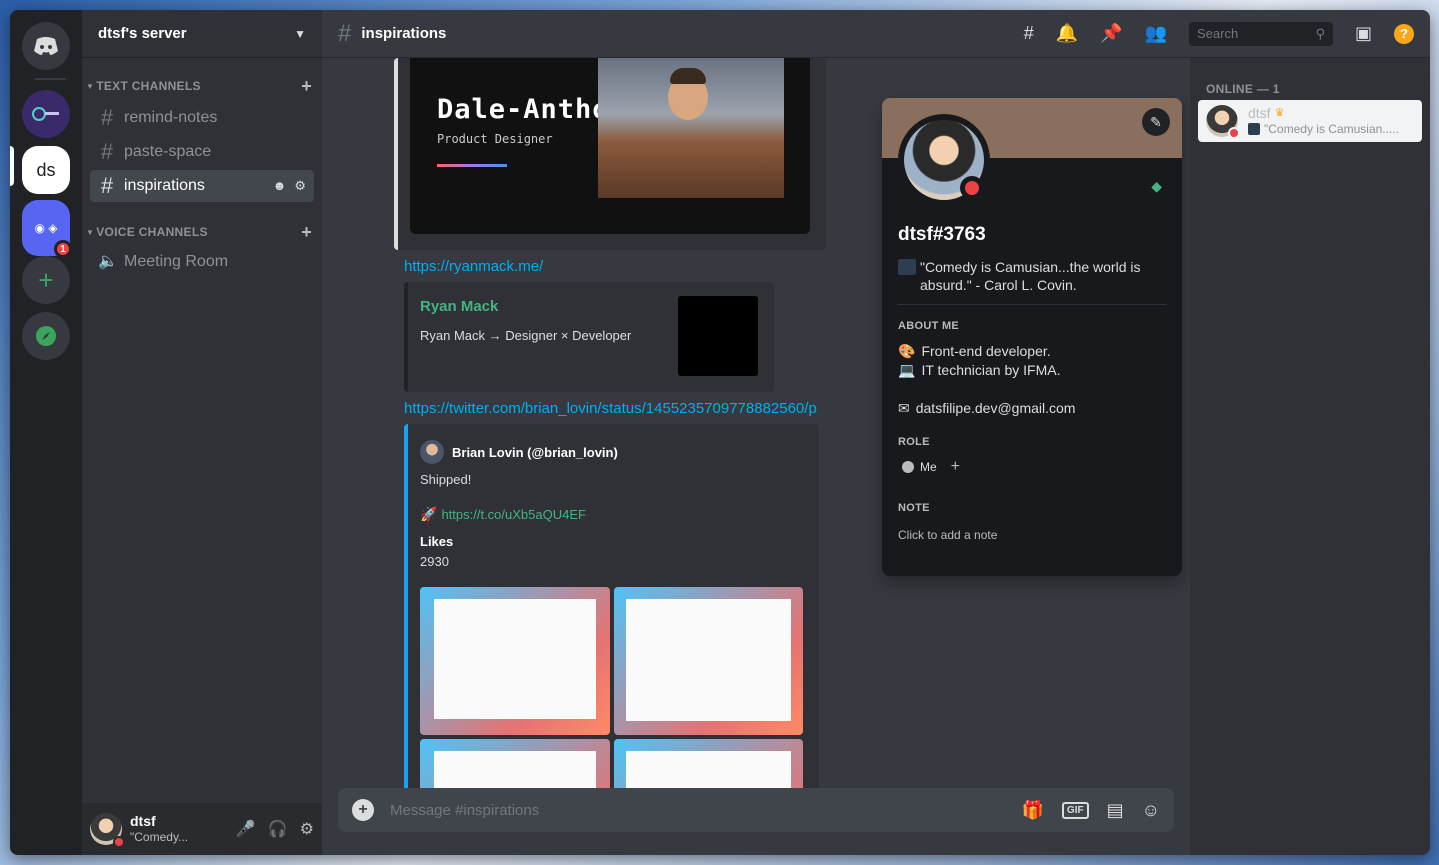  What do you see at coordinates (919, 467) in the screenshot?
I see `role-pill: Me` at bounding box center [919, 467].